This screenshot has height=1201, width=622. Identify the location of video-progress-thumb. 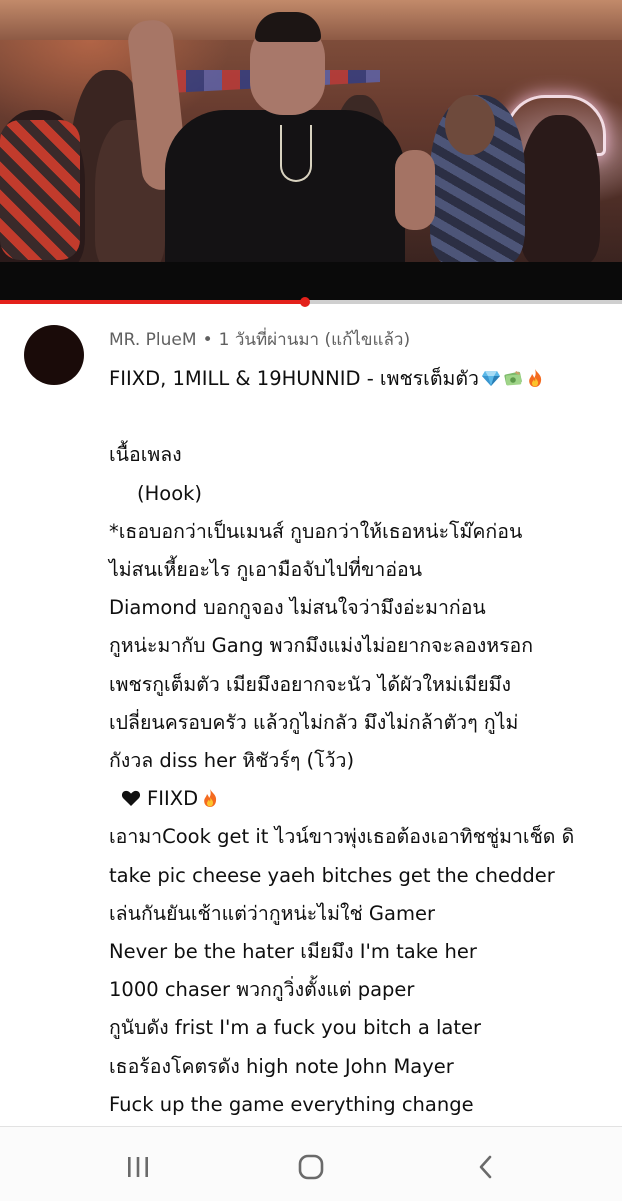
(304, 302).